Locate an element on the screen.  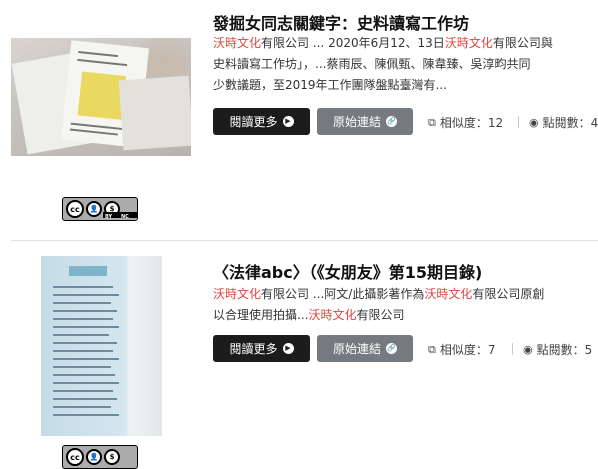
snippet-line: 以合理使用拍攝...沃時文化有限公司 is located at coordinates (309, 315).